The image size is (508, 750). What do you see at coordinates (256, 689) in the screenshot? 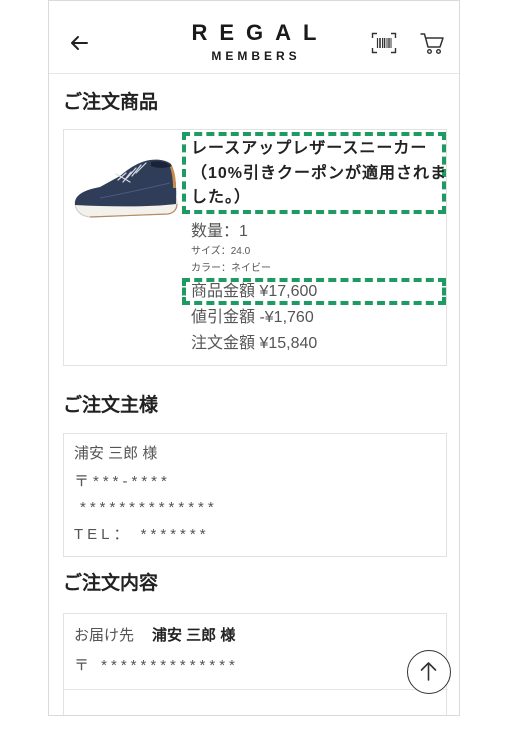
I see `divider` at bounding box center [256, 689].